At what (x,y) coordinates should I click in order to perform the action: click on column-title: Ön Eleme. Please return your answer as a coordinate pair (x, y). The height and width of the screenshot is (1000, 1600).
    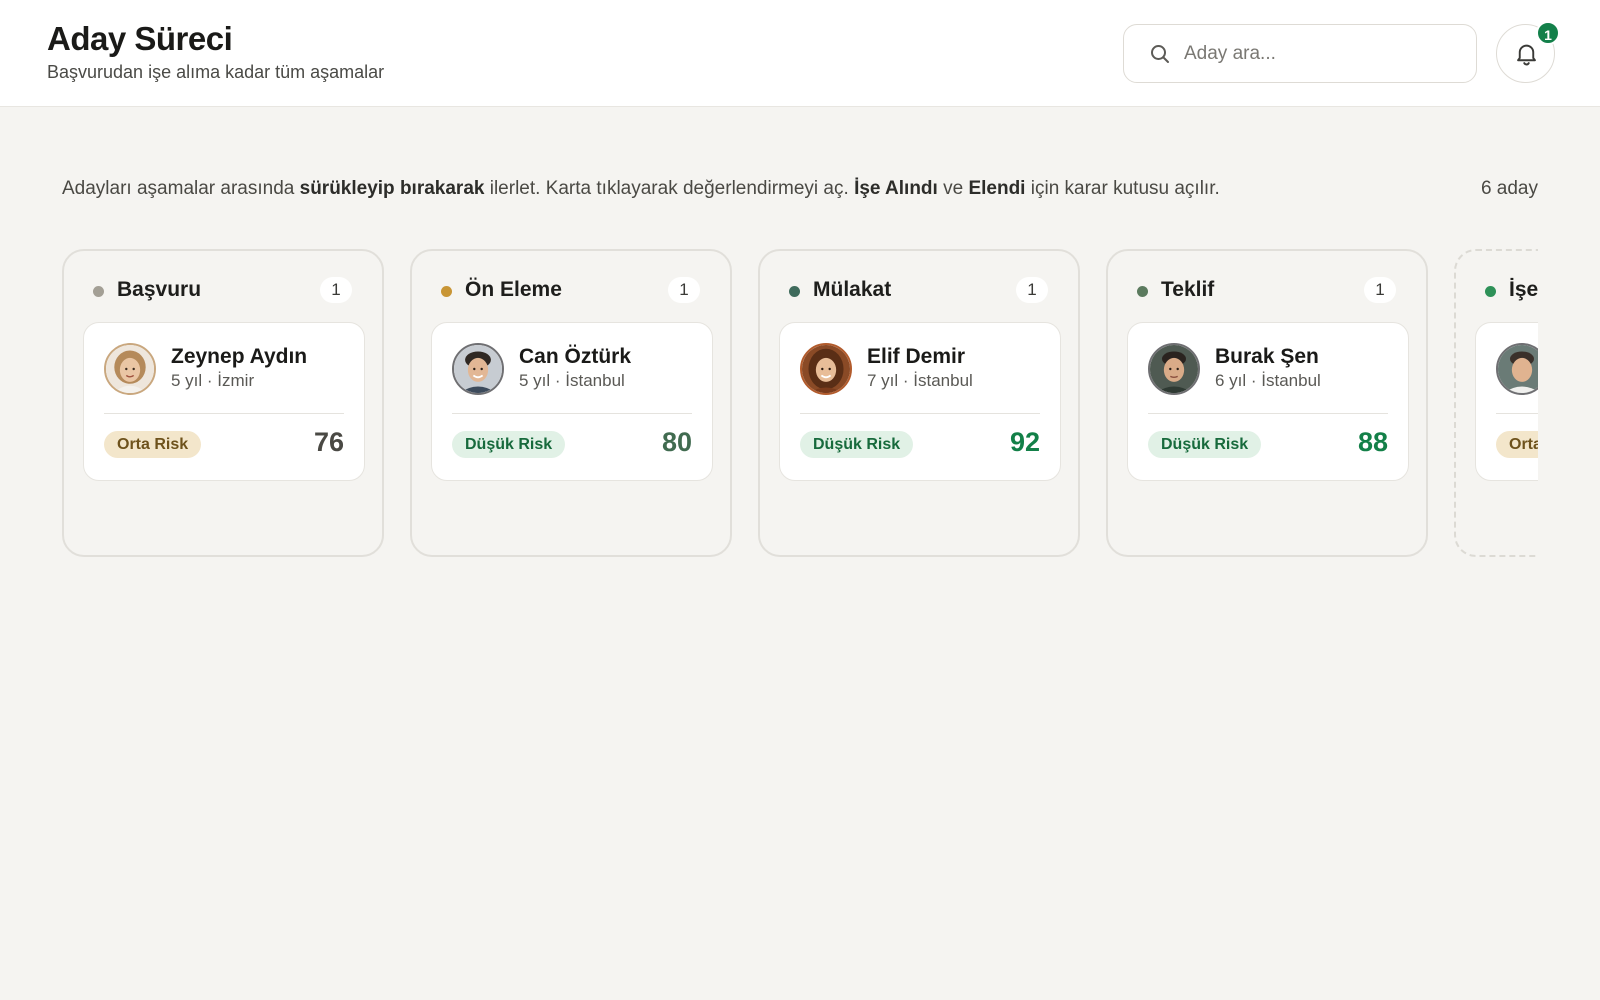
    Looking at the image, I should click on (513, 289).